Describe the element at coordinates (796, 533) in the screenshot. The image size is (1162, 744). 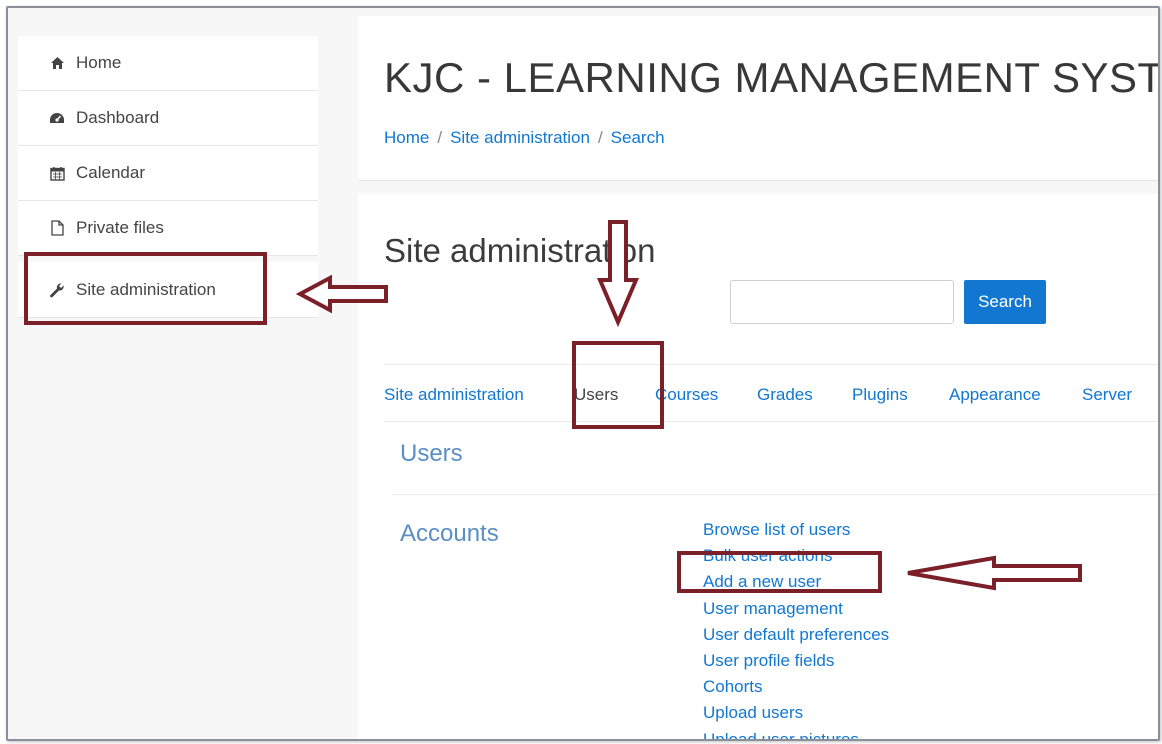
I see `browse-users-link: Browse list of users` at that location.